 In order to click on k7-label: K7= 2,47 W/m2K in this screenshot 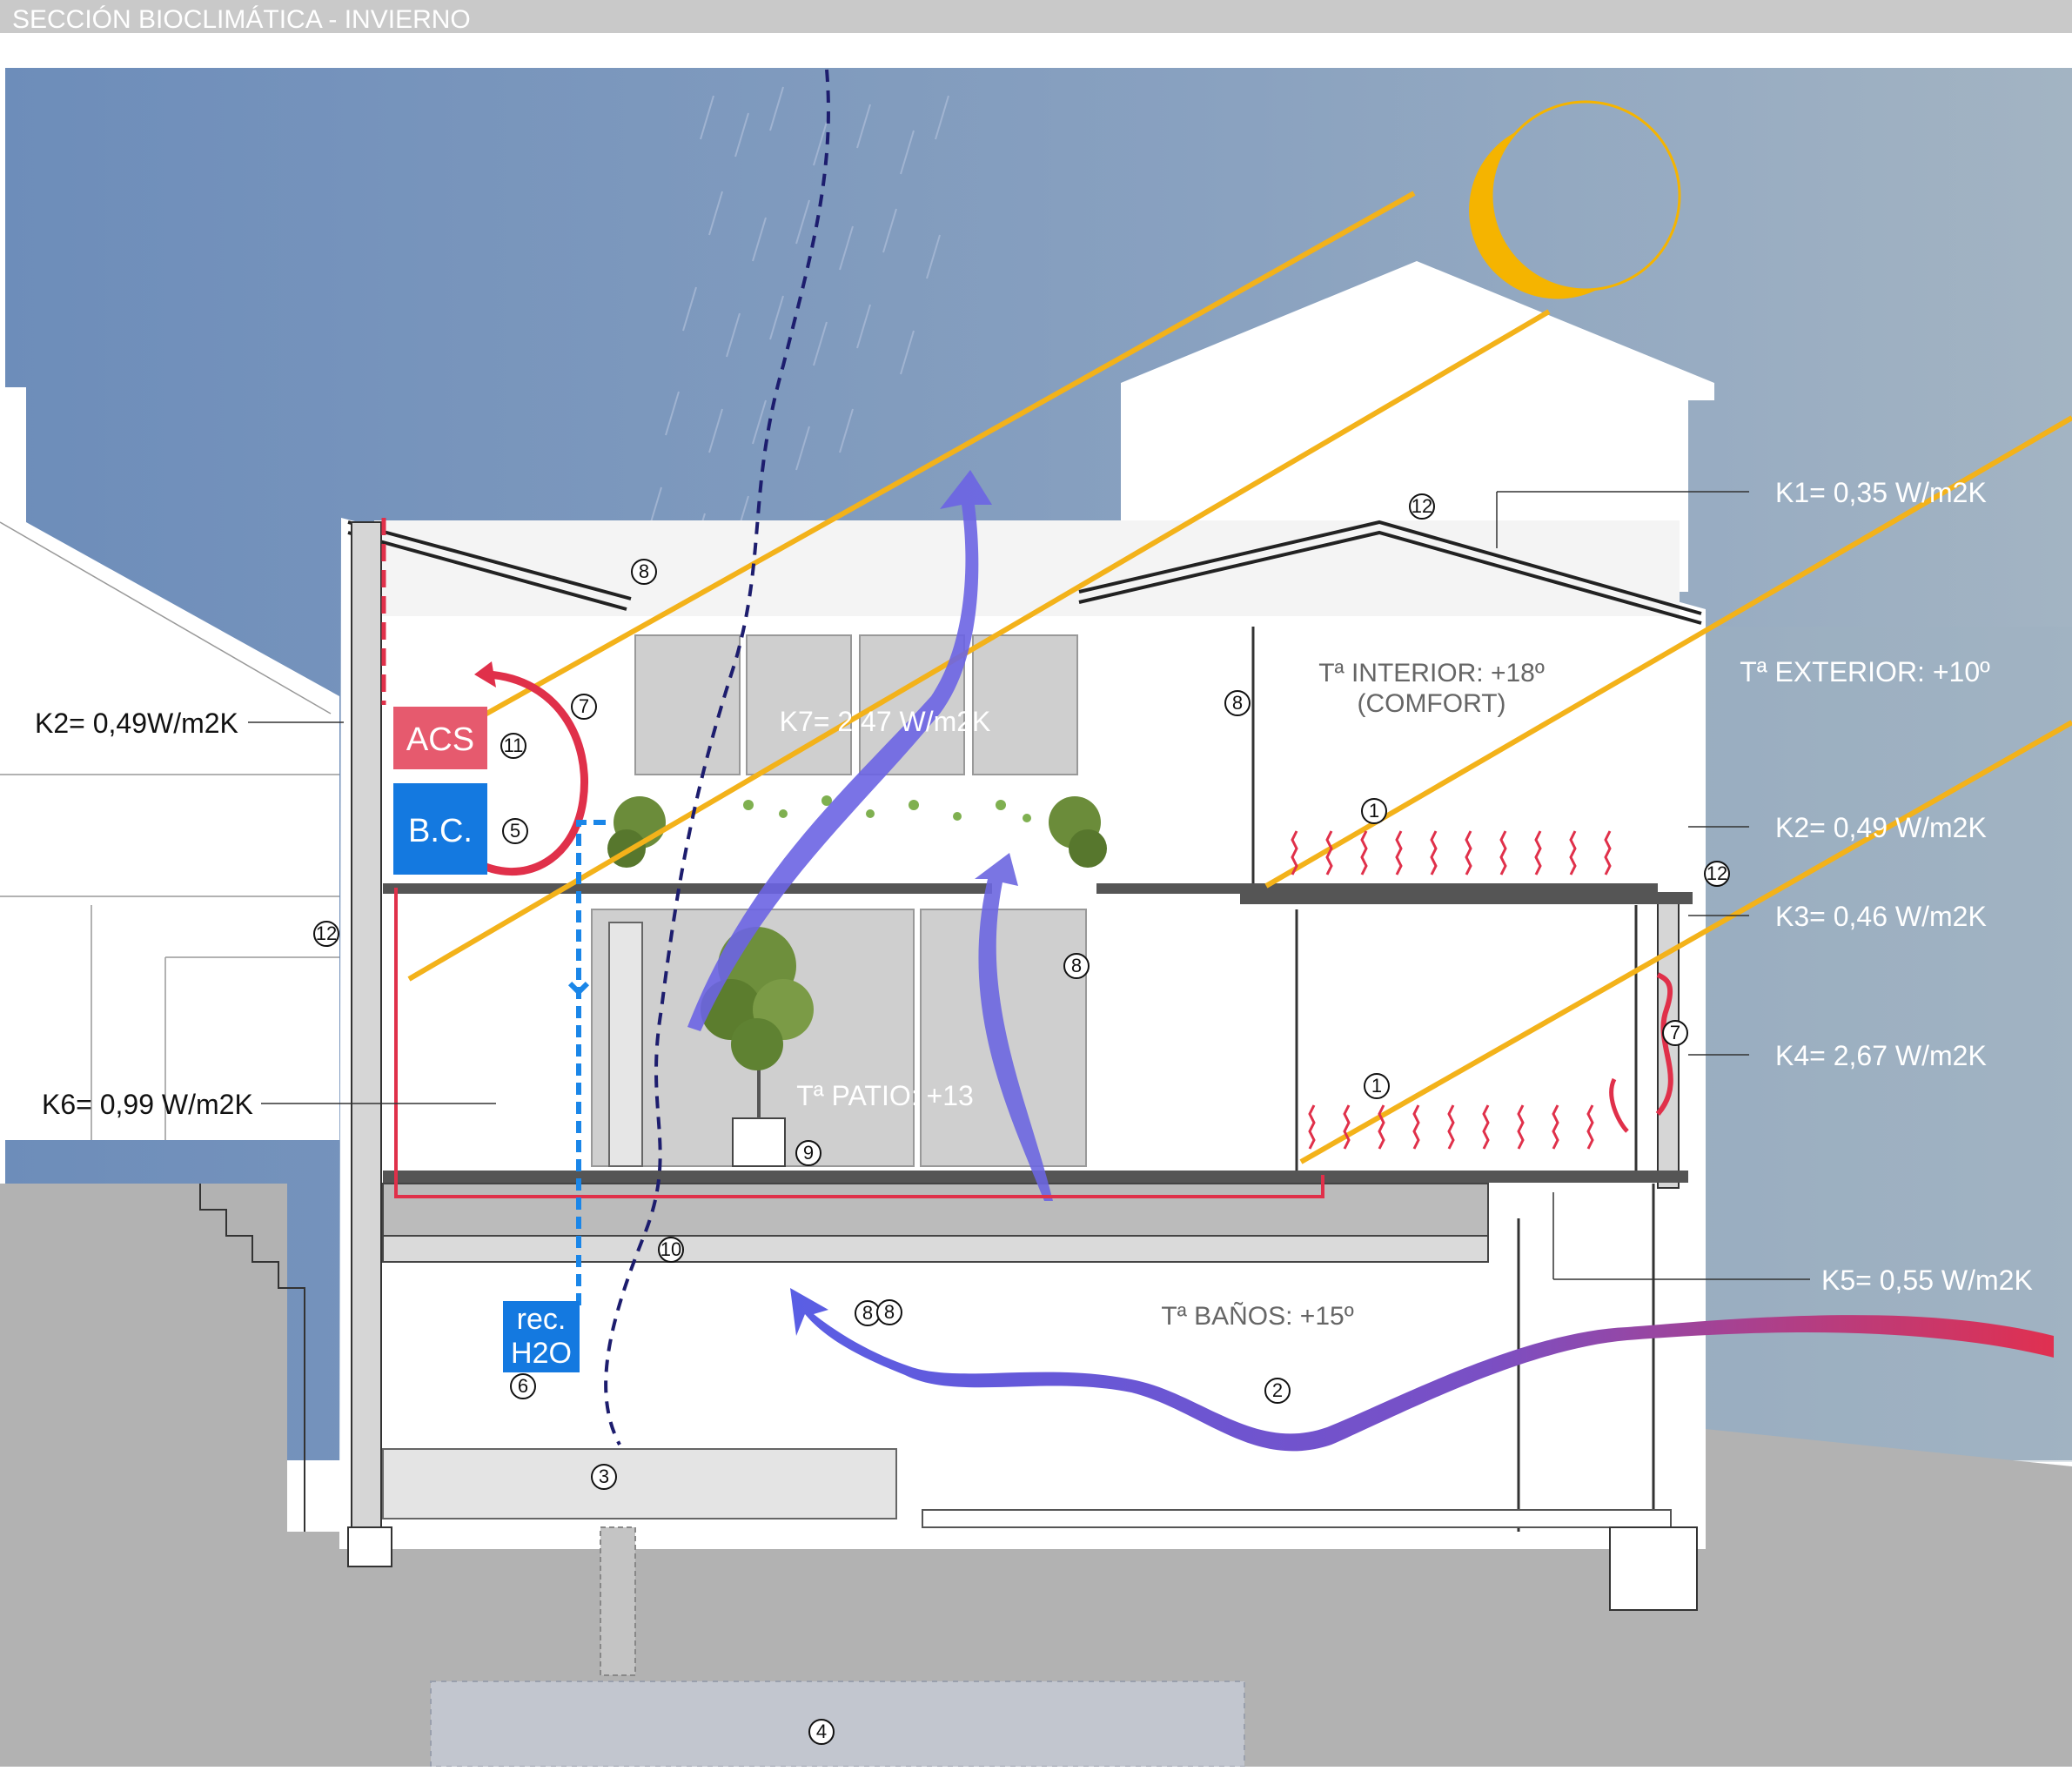, I will do `click(885, 721)`.